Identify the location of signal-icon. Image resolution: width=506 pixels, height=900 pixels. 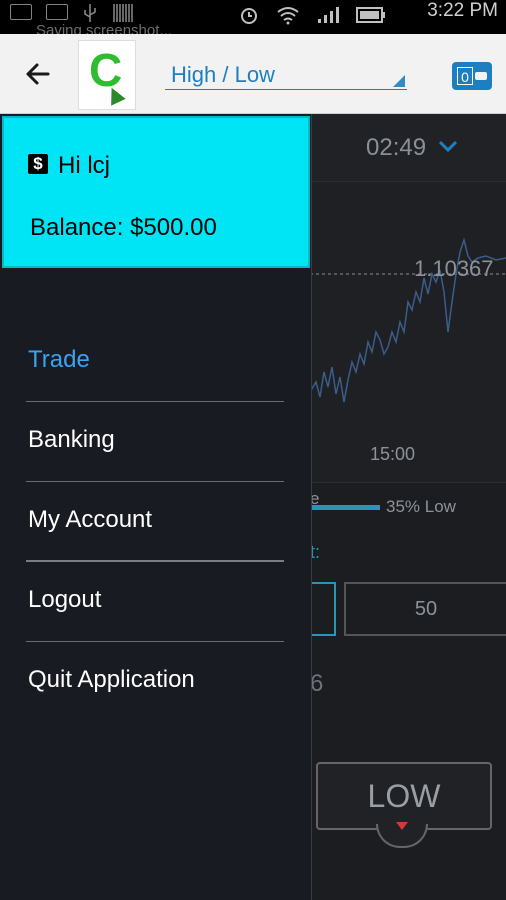
(328, 15).